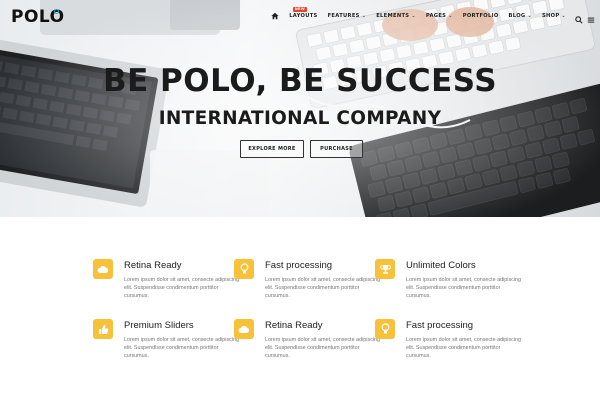  What do you see at coordinates (441, 265) in the screenshot?
I see `feature-title: Unlimited Colors` at bounding box center [441, 265].